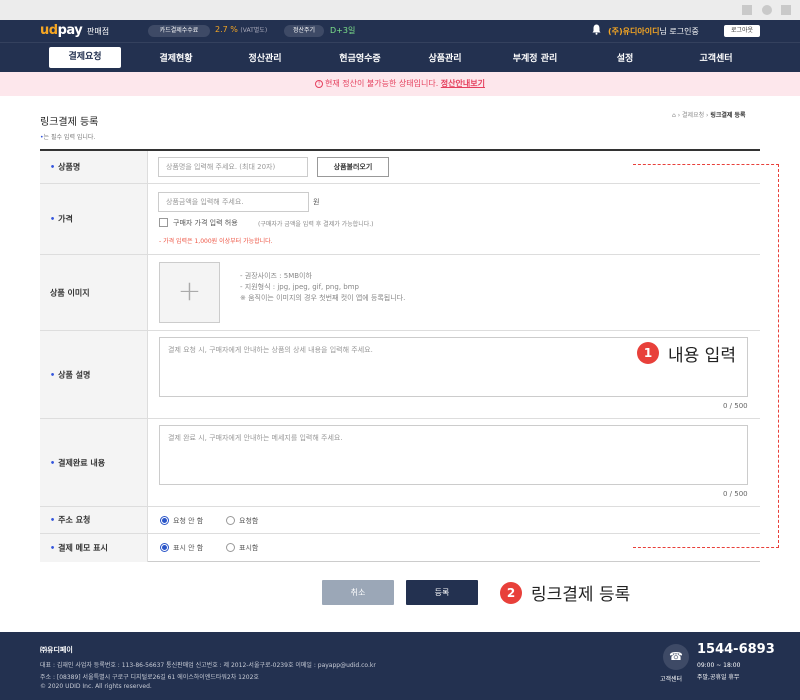 This screenshot has height=700, width=800. Describe the element at coordinates (226, 29) in the screenshot. I see `fee-rate-value: 2.7 %` at that location.